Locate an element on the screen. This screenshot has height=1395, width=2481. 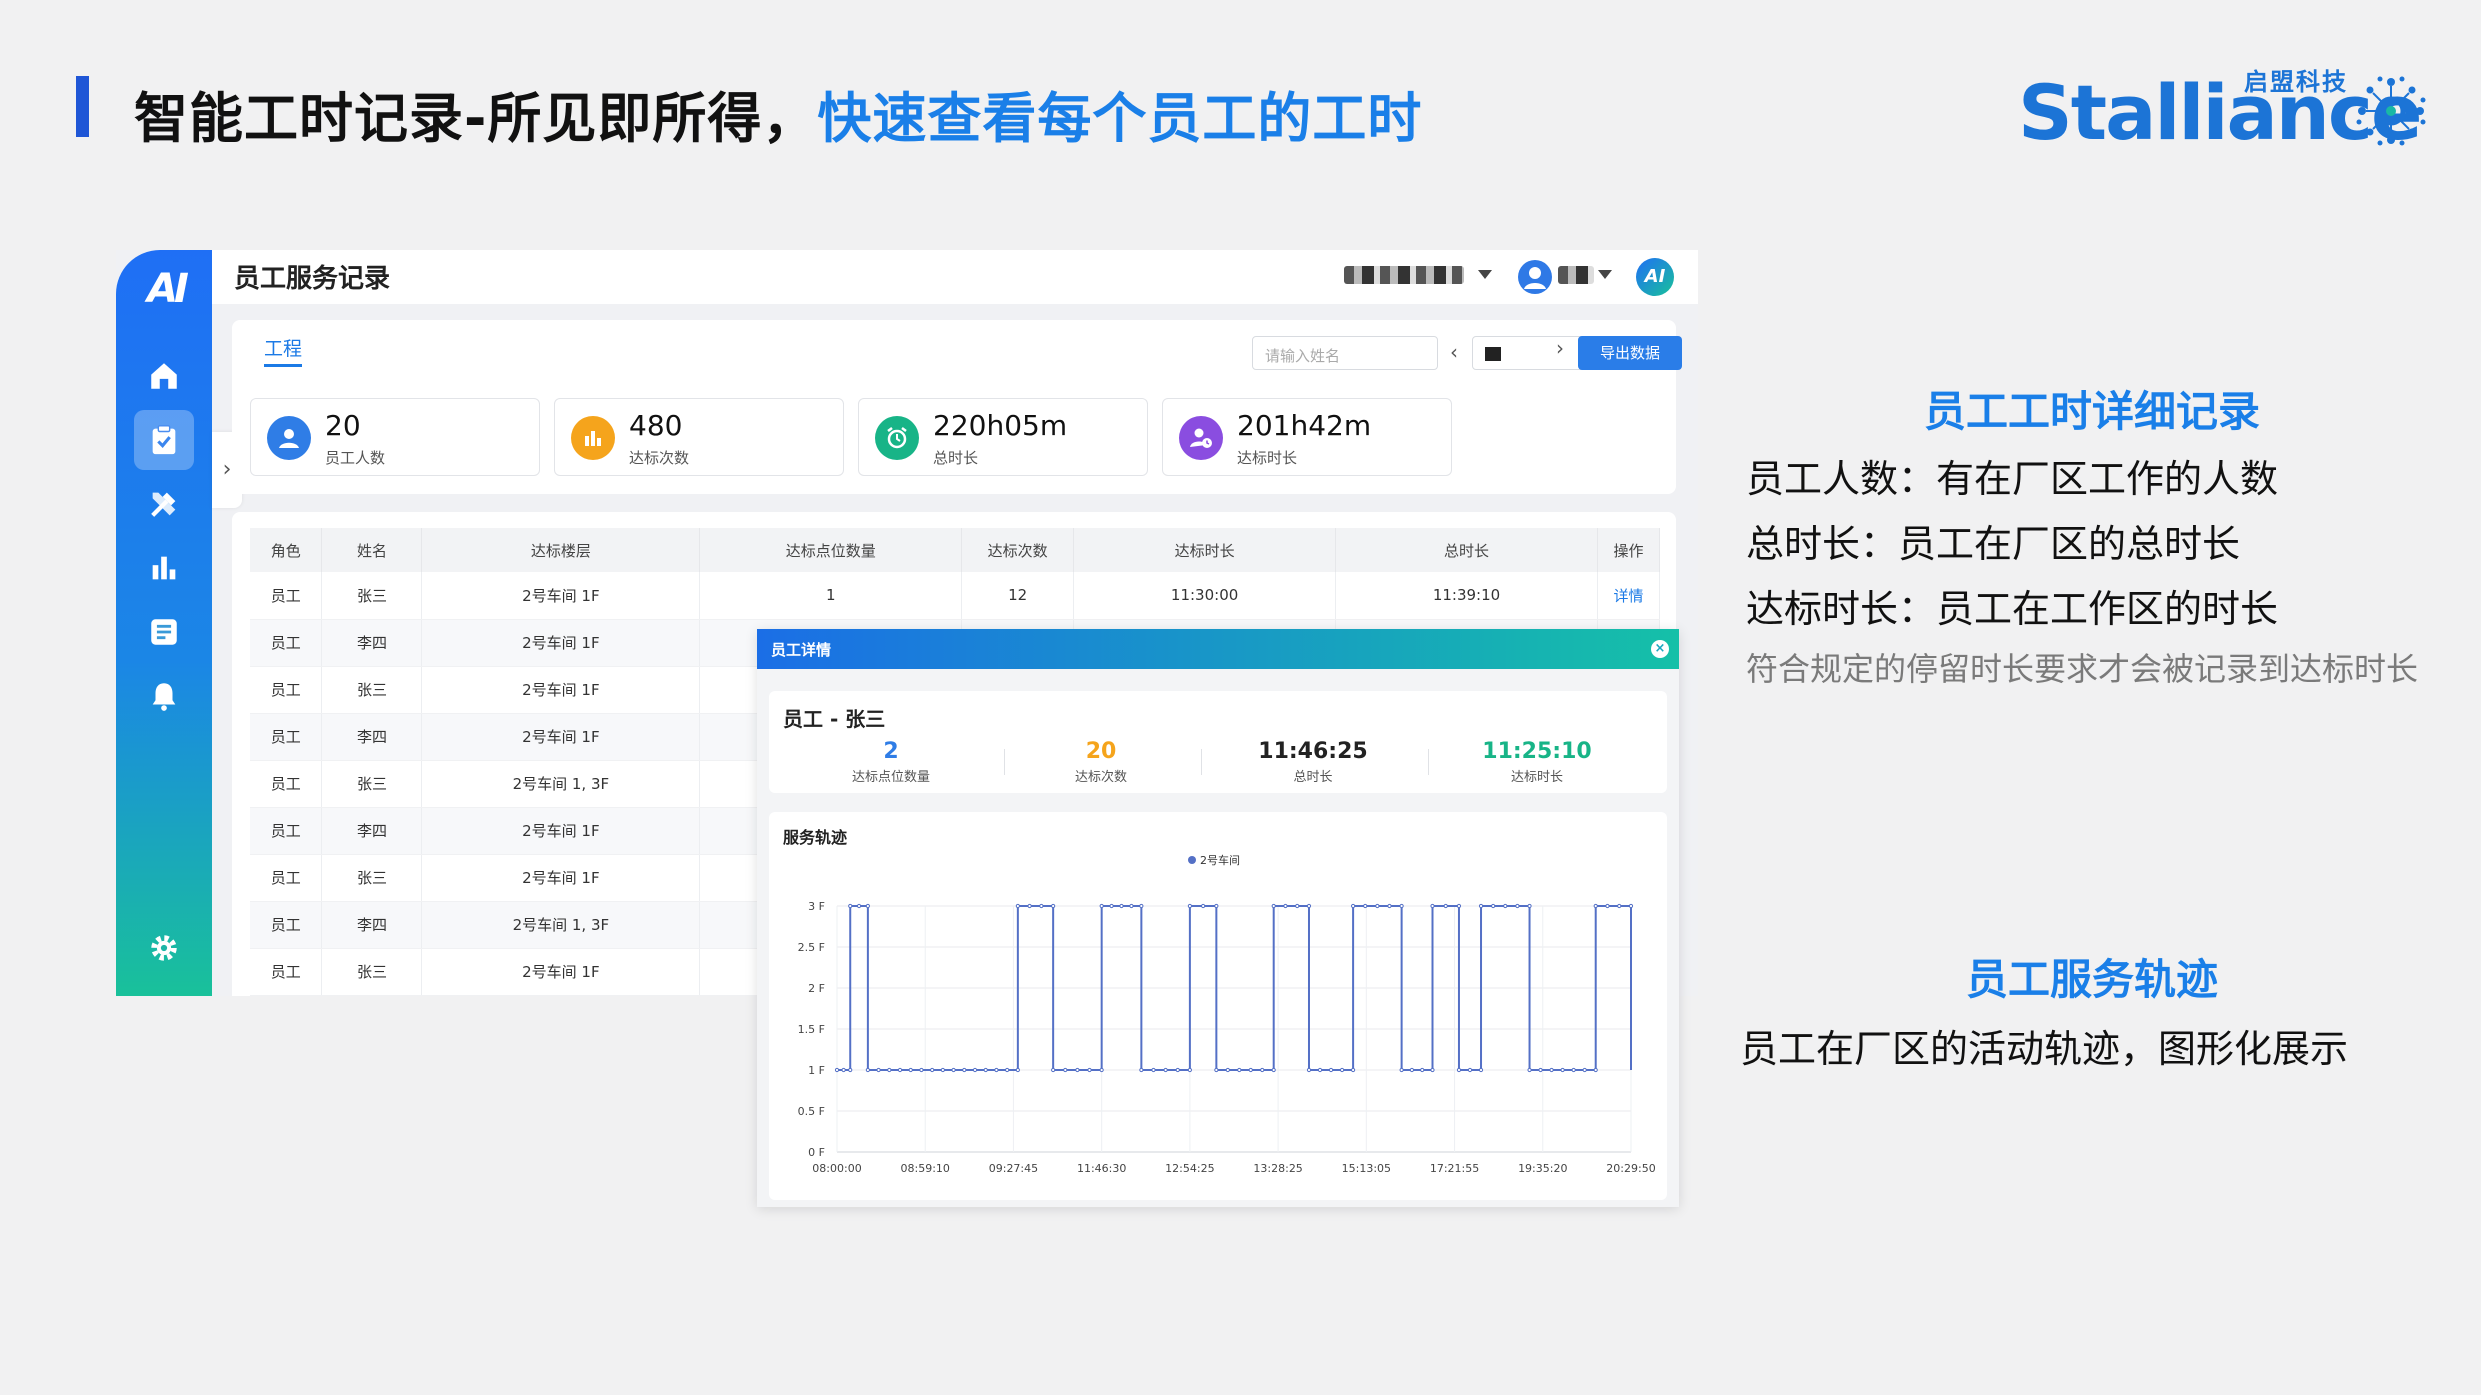
column-header: 姓名 is located at coordinates (372, 550).